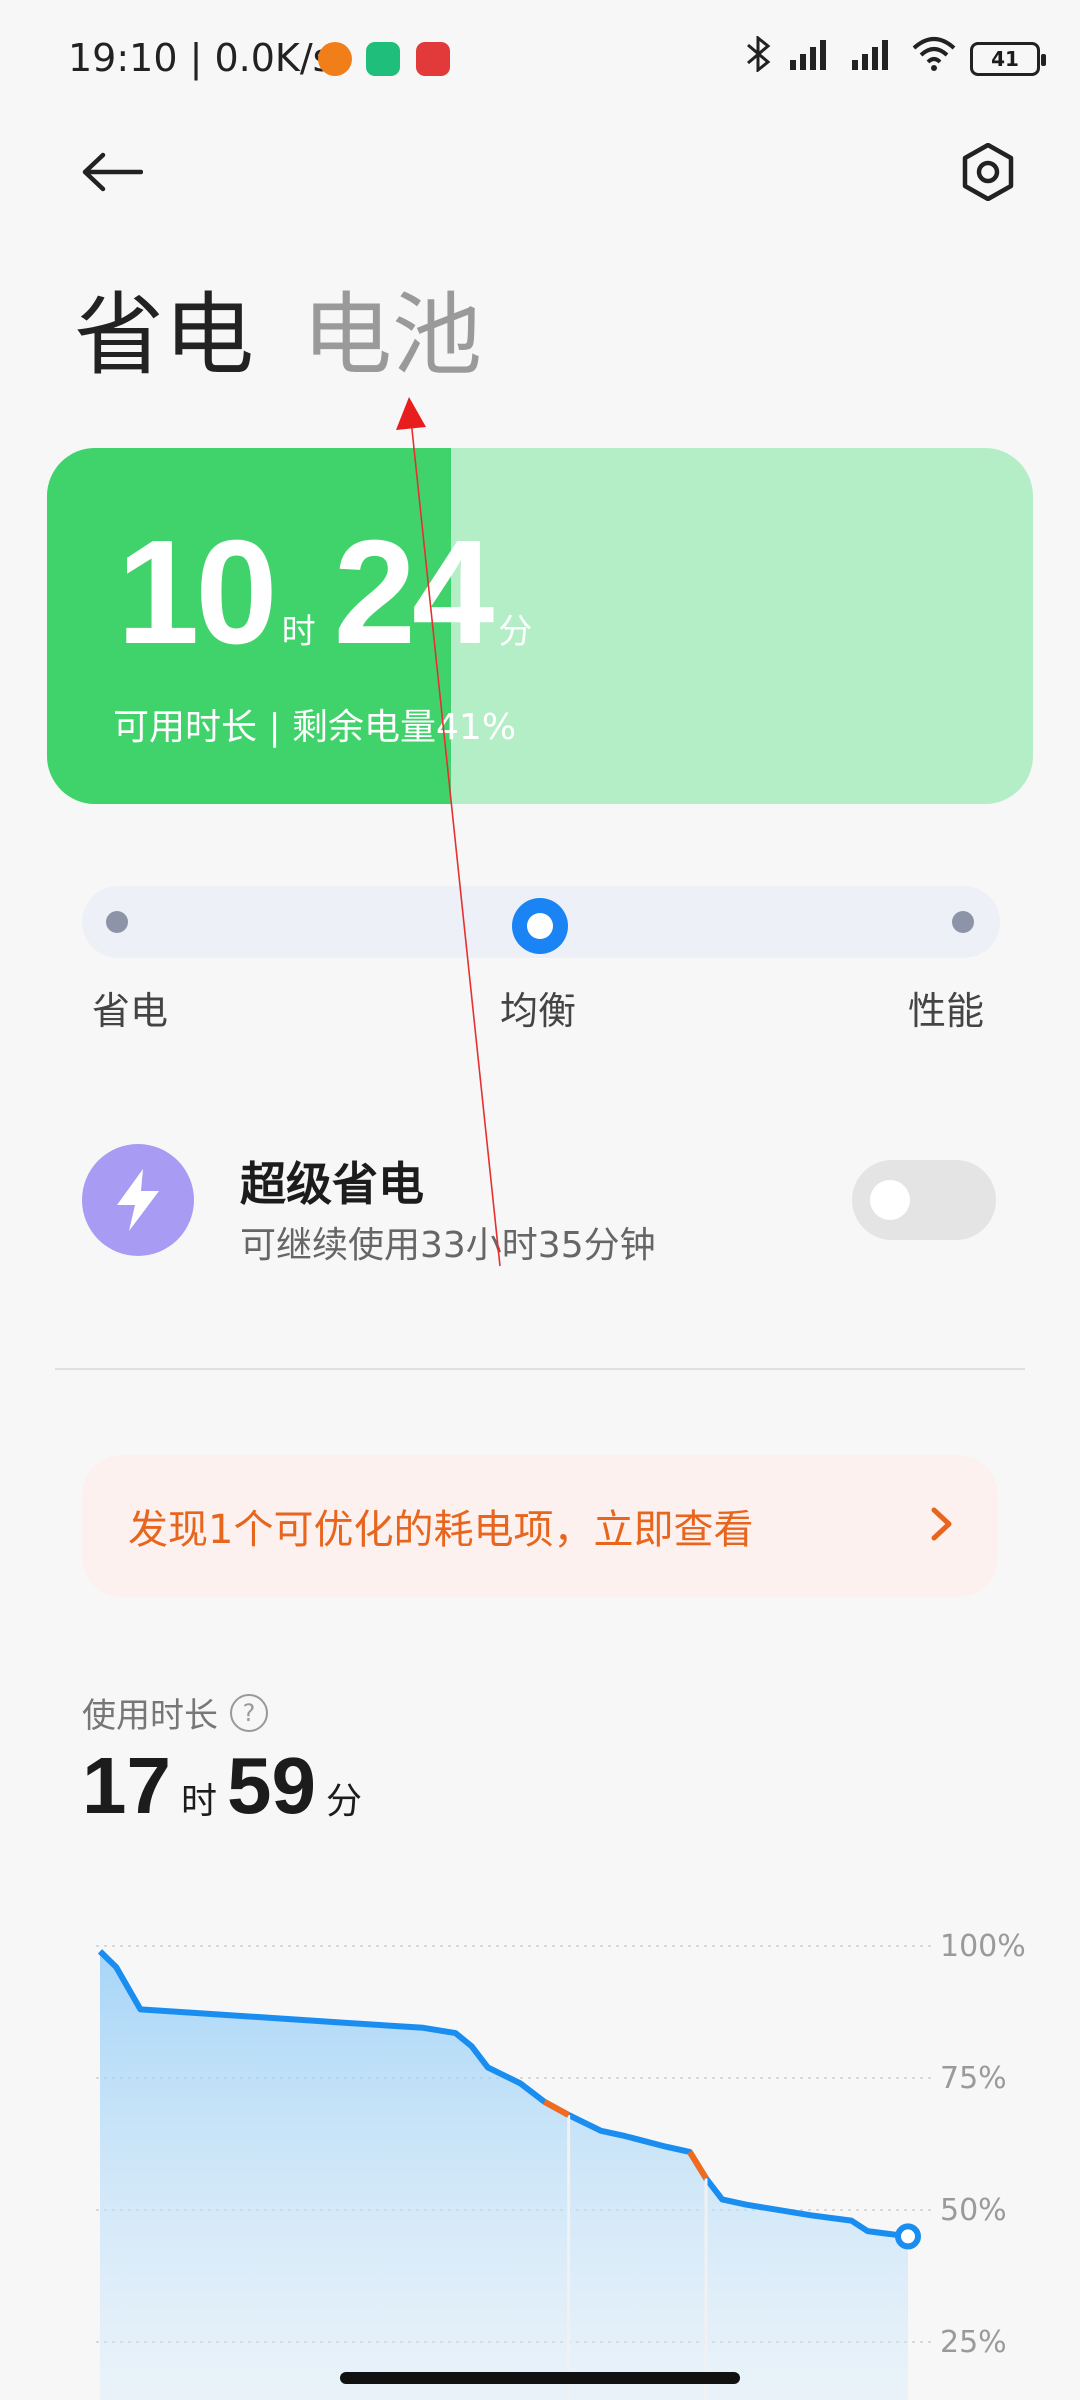  I want to click on optimize-banner: 发现1个可优化的耗电项，立即查看, so click(540, 1526).